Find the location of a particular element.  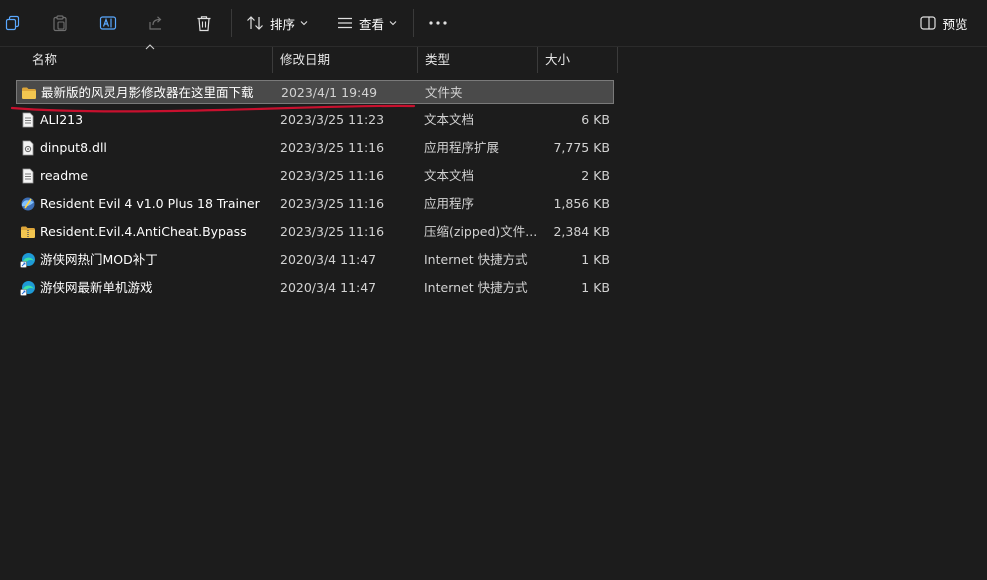

preview-label: 预览 is located at coordinates (955, 24).